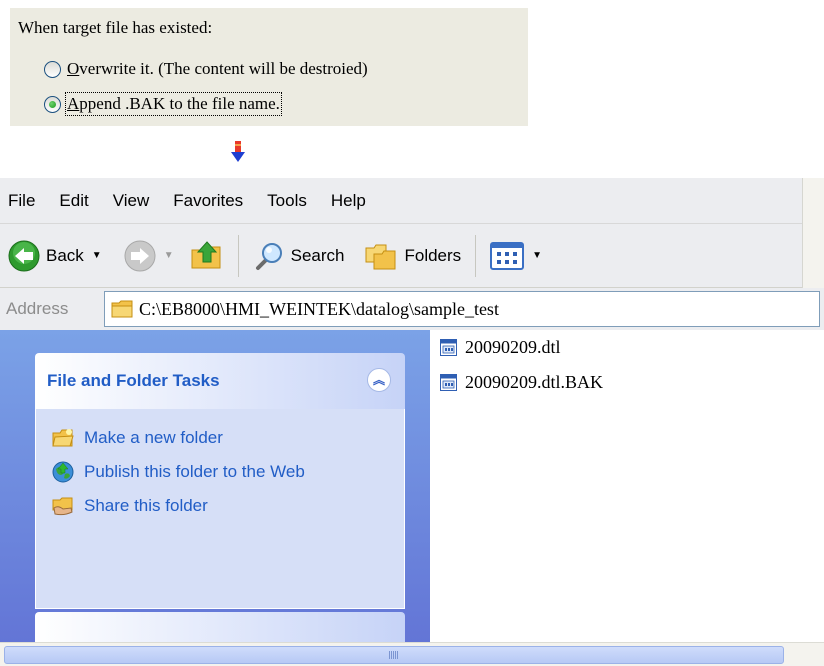 The width and height of the screenshot is (824, 666). I want to click on append-bak-label: Append .BAK to the file name., so click(173, 104).